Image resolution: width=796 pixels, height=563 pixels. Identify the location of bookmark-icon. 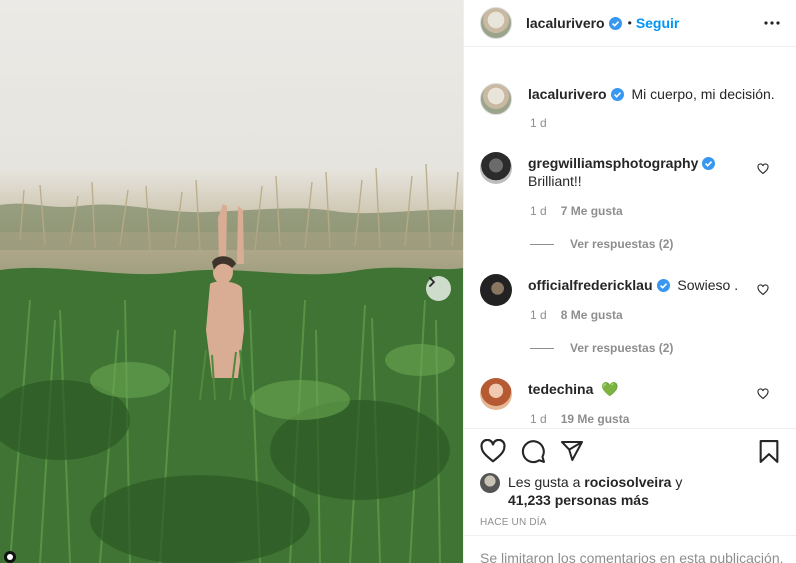
(769, 451).